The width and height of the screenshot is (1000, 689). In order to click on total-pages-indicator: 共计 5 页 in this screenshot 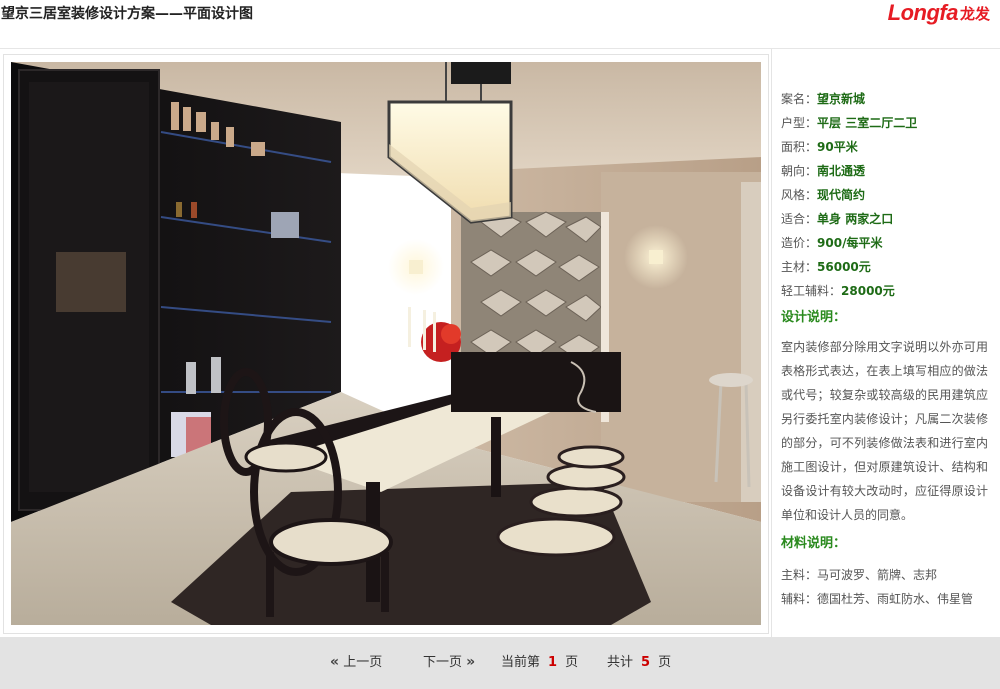, I will do `click(639, 660)`.